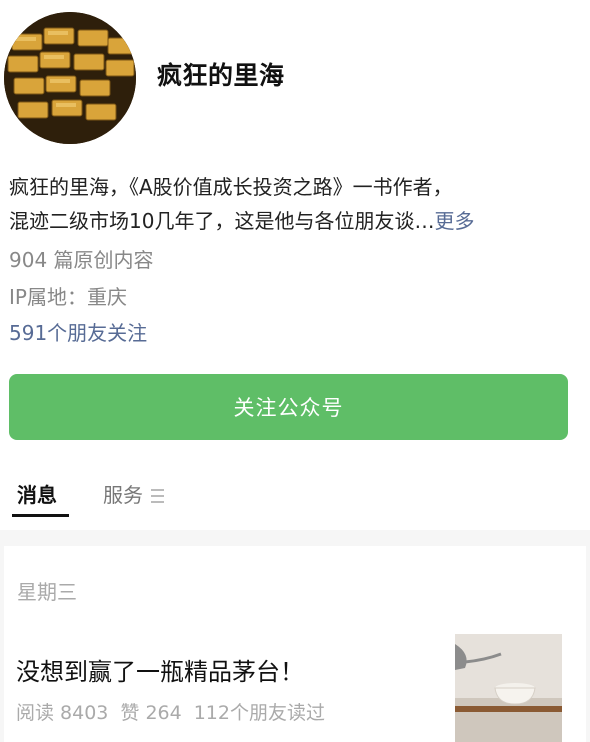 The image size is (590, 742). I want to click on article-thumbnail, so click(508, 688).